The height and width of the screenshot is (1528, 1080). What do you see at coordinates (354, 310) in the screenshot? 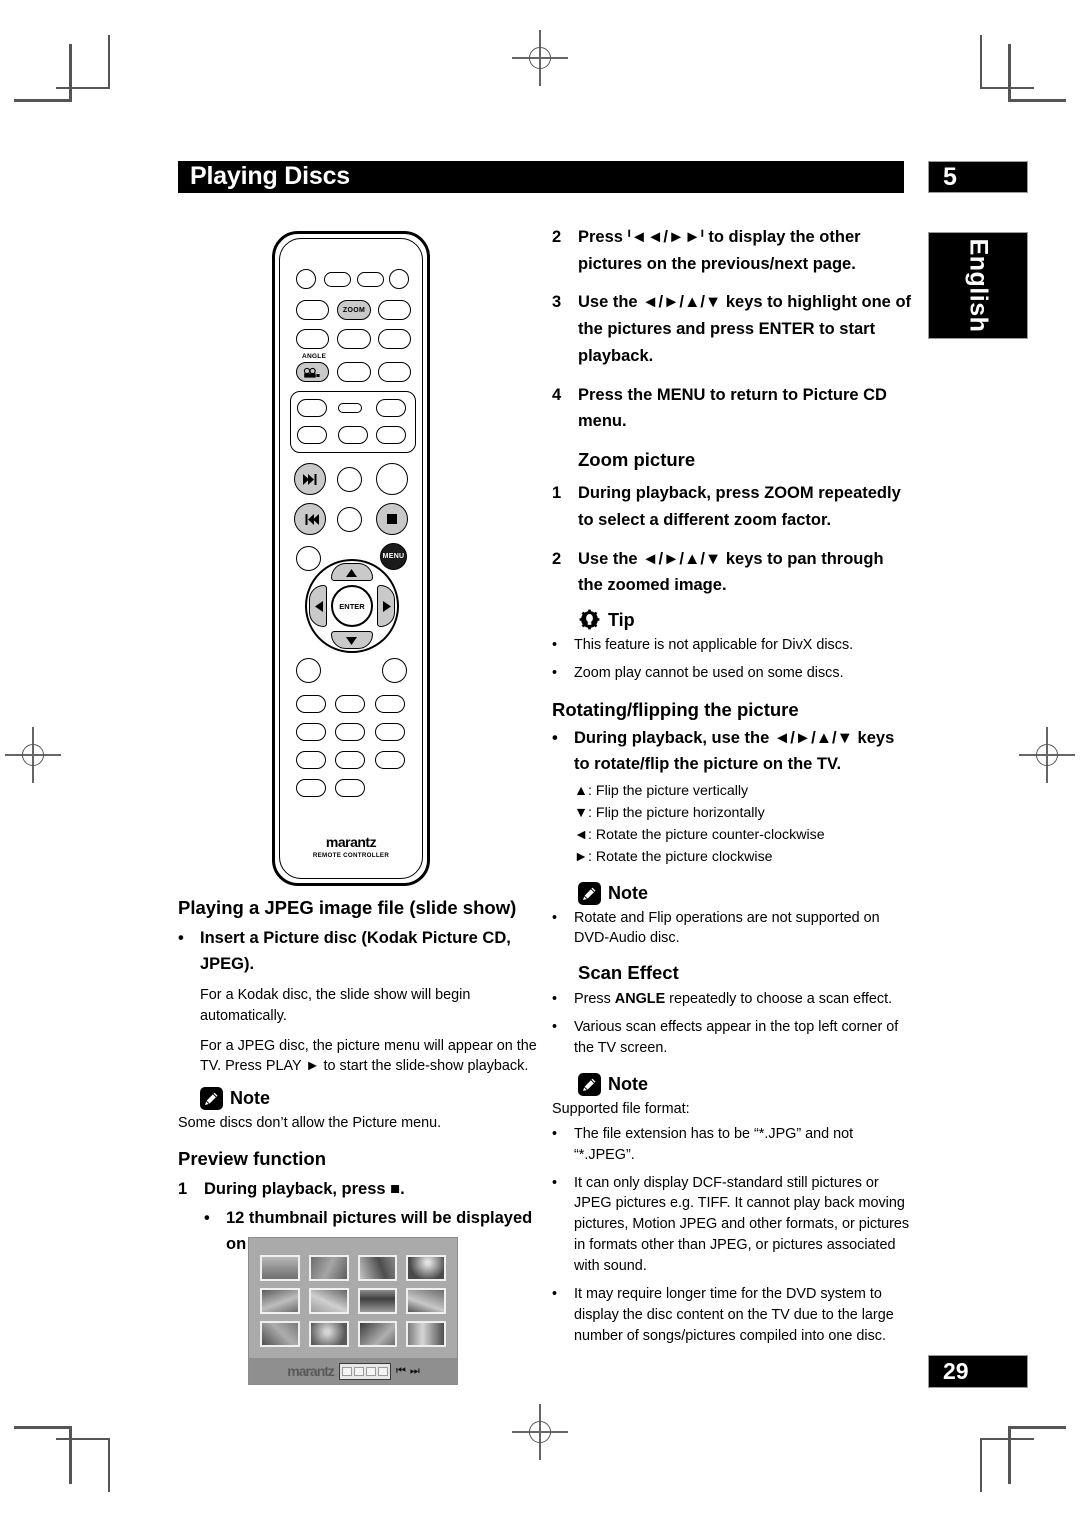
I see `remote-button-zoom: ZOOM` at bounding box center [354, 310].